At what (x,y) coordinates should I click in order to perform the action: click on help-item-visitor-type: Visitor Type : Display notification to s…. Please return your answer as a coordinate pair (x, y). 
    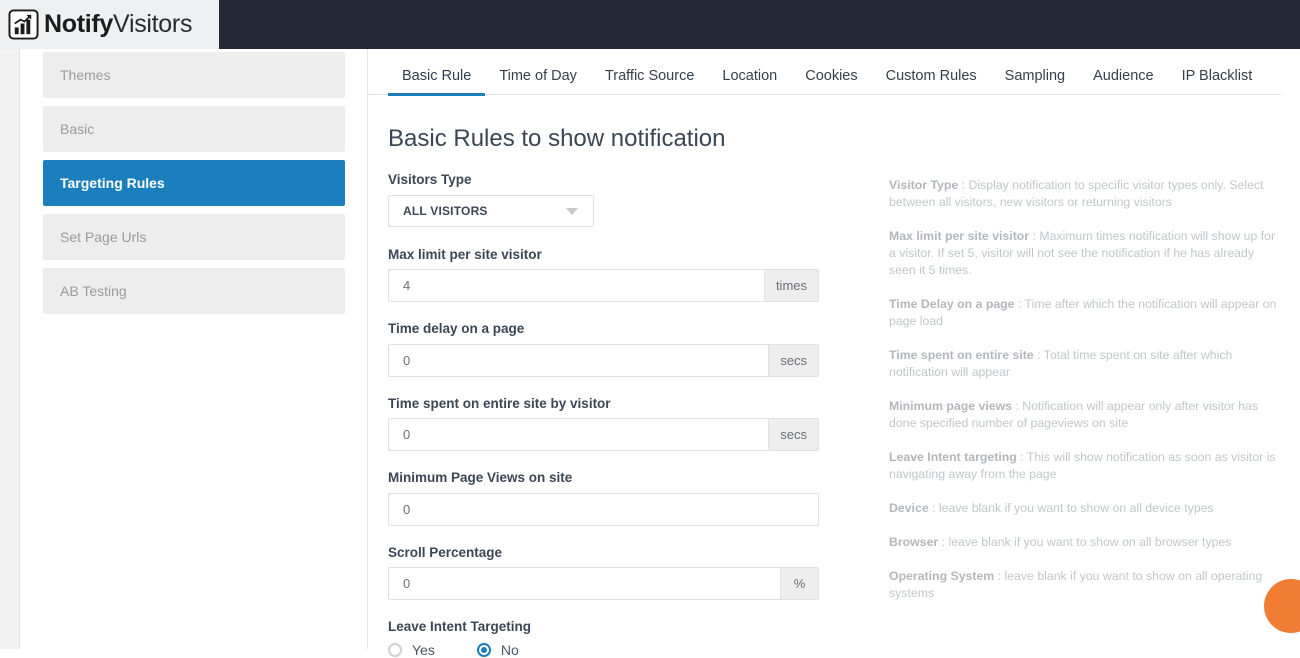
    Looking at the image, I should click on (1085, 194).